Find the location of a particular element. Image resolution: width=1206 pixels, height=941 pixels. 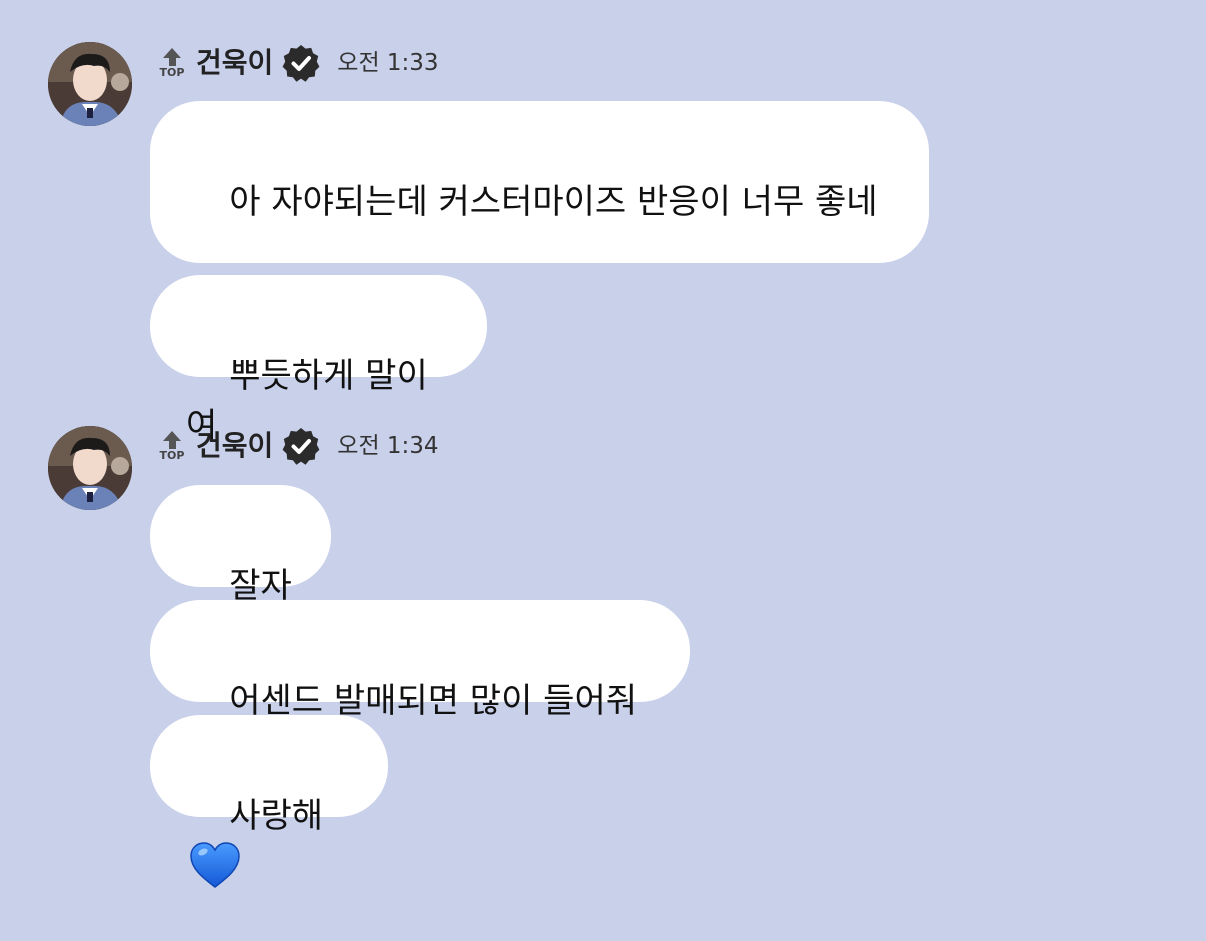

timestamp: 오전 1:34 is located at coordinates (388, 446).